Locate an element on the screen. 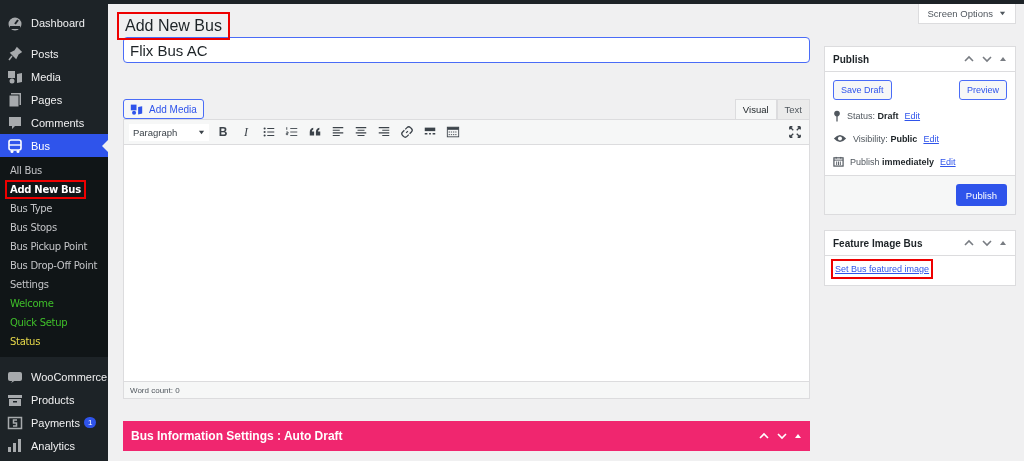 Image resolution: width=1024 pixels, height=461 pixels. sidebar-item: Analytics is located at coordinates (54, 445).